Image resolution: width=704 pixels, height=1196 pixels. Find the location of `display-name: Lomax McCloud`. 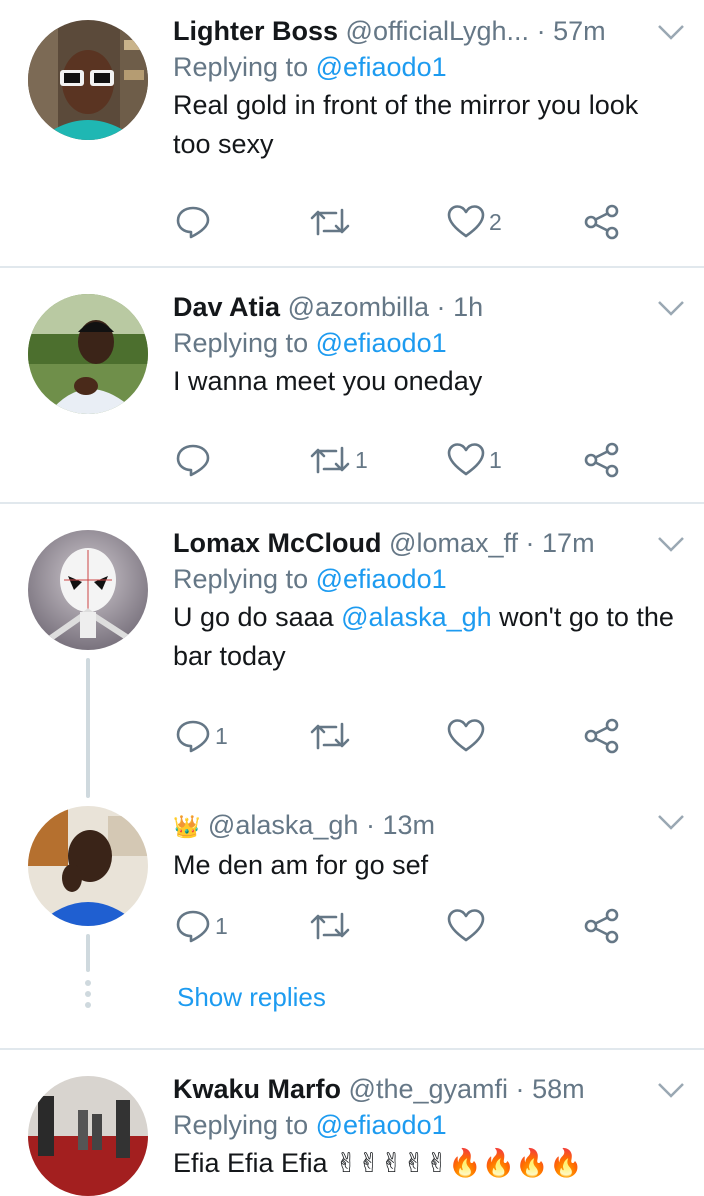

display-name: Lomax McCloud is located at coordinates (277, 543).